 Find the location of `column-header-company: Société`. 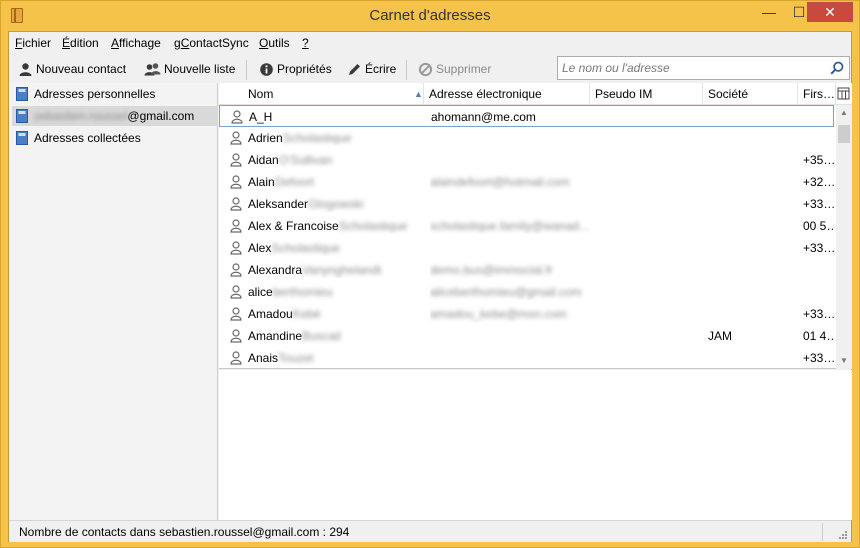

column-header-company: Société is located at coordinates (750, 94).